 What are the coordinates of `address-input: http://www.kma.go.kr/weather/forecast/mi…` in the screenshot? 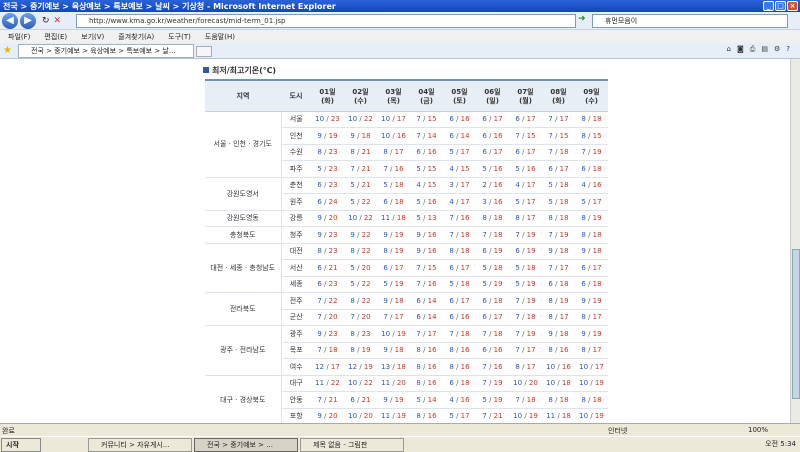 It's located at (326, 21).